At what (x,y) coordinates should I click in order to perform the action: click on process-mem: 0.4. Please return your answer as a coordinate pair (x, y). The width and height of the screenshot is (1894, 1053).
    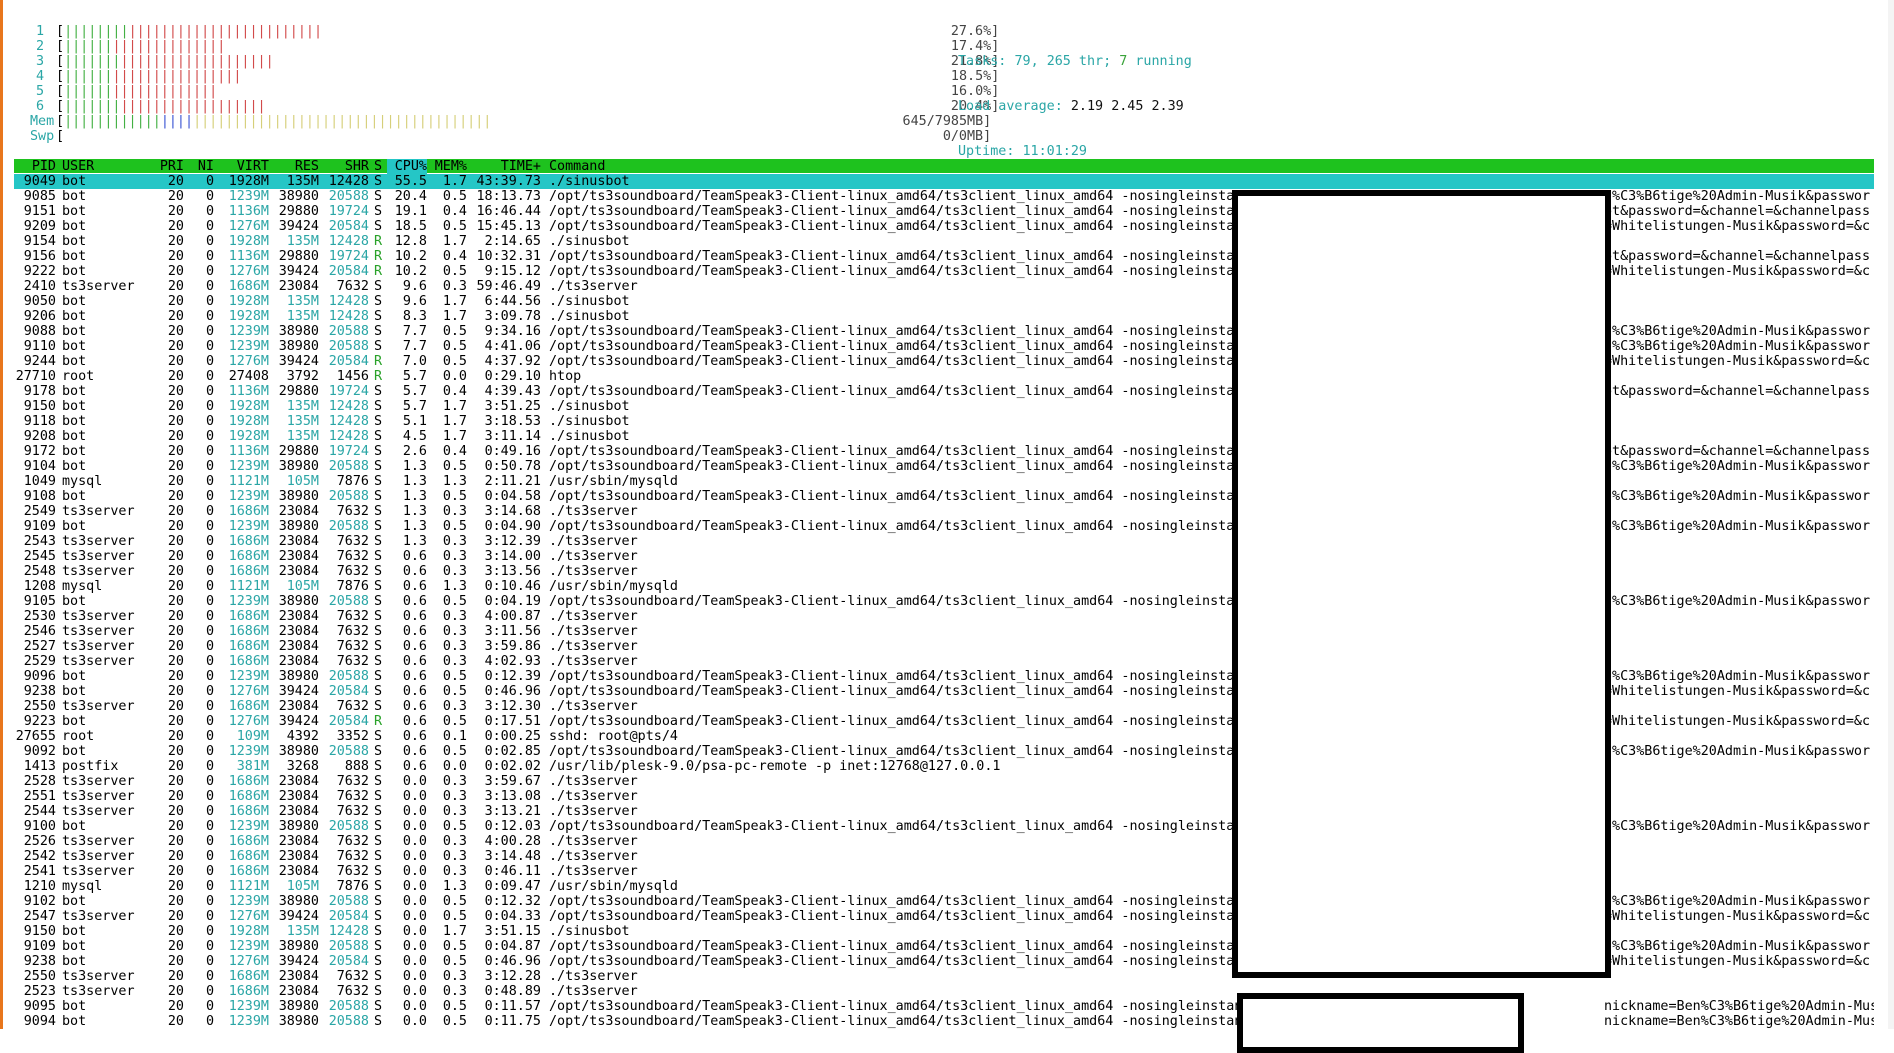
    Looking at the image, I should click on (454, 451).